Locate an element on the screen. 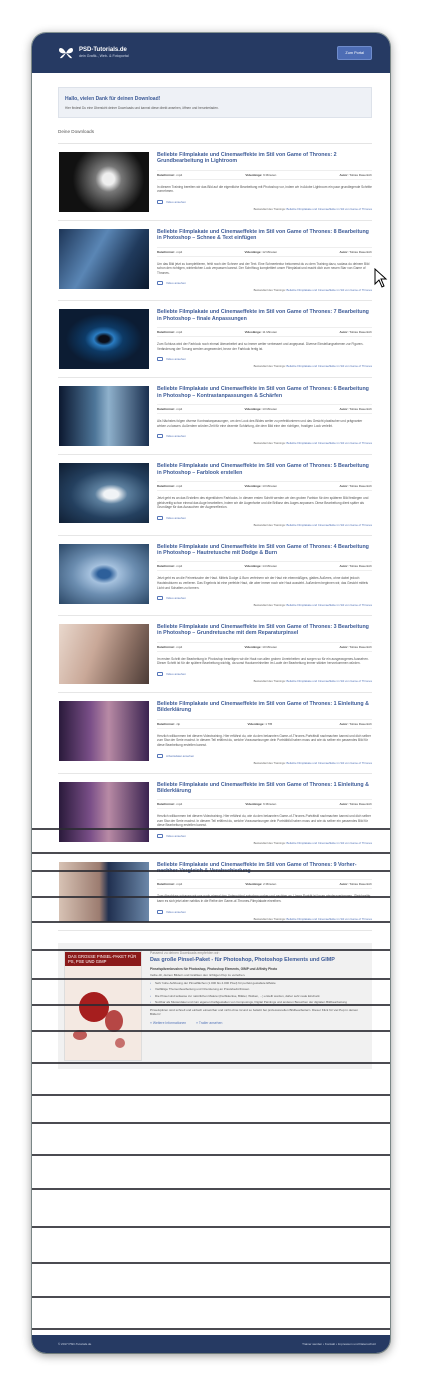  portal-button: Zum Portal is located at coordinates (354, 53).